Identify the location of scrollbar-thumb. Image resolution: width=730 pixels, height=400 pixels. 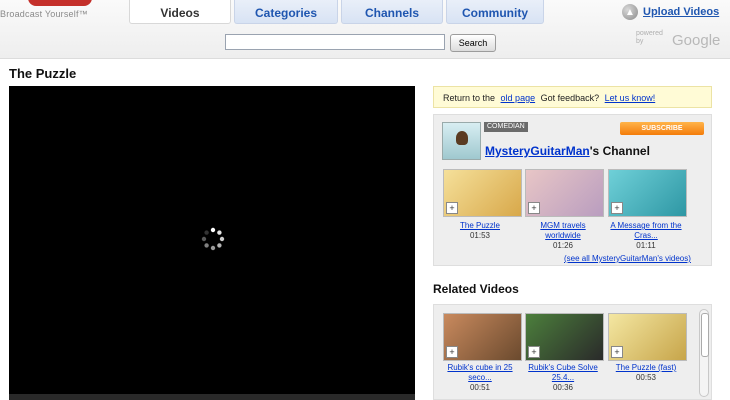
(705, 335).